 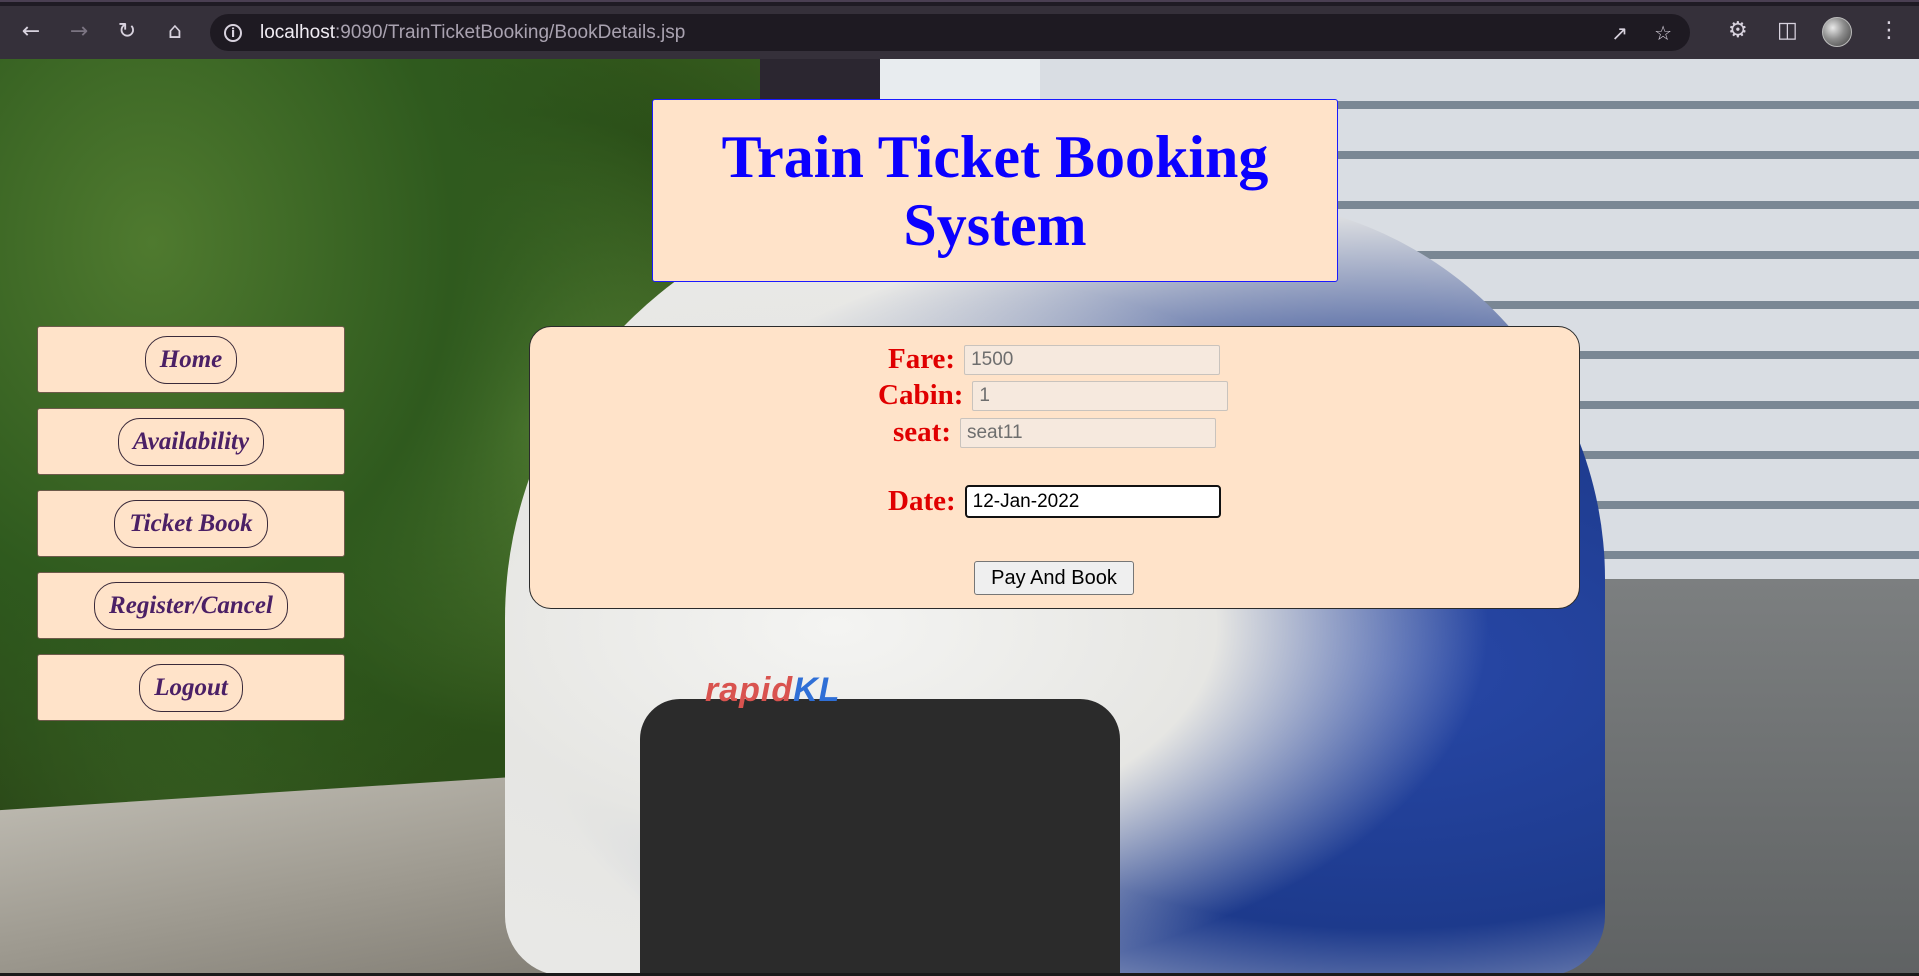 I want to click on sidebar-item-home: Home, so click(x=191, y=359).